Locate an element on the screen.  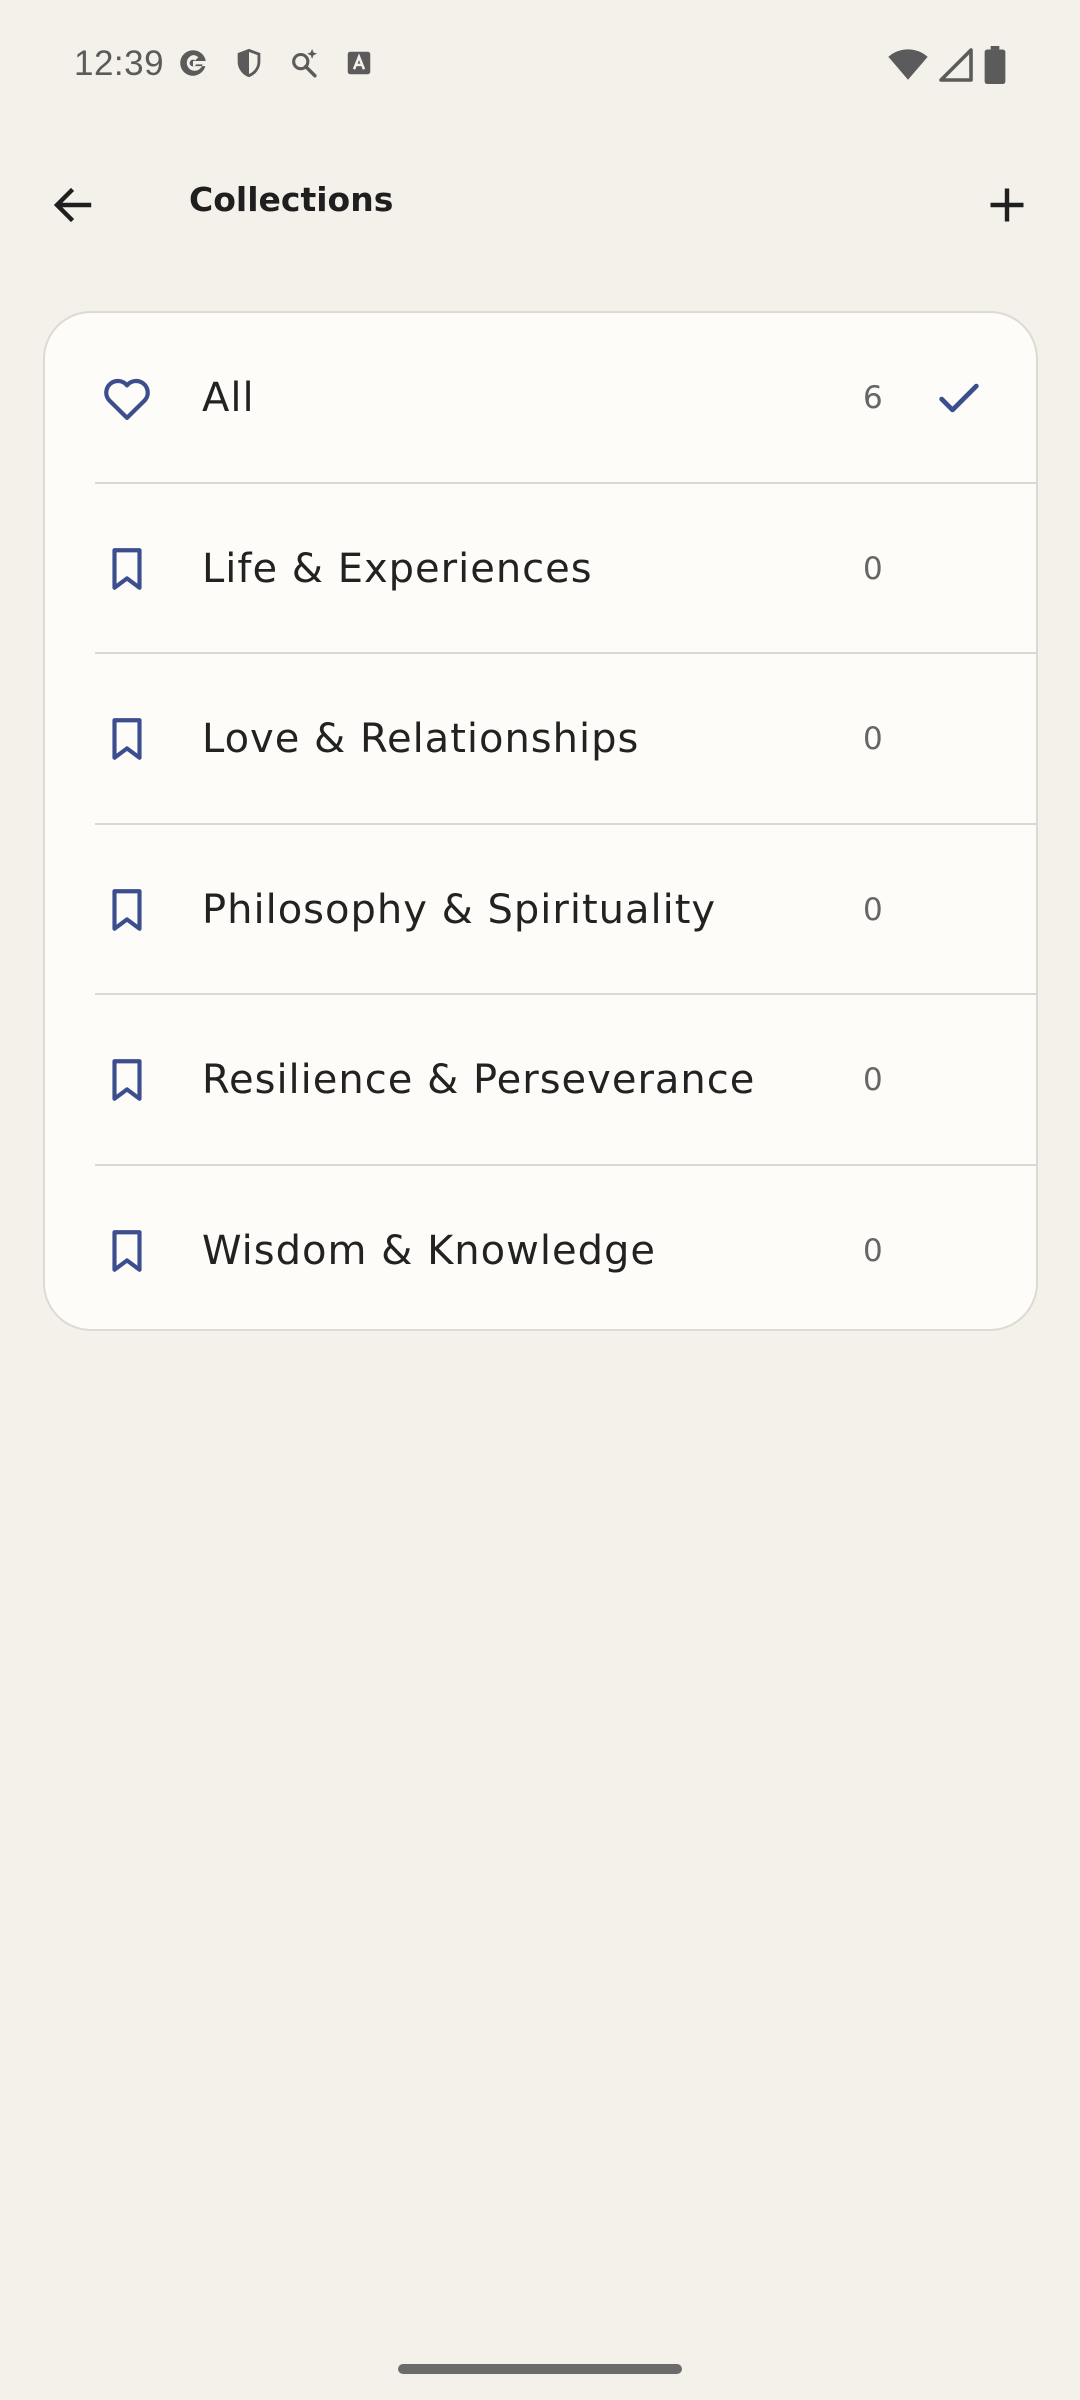
status-icons-right is located at coordinates (947, 67).